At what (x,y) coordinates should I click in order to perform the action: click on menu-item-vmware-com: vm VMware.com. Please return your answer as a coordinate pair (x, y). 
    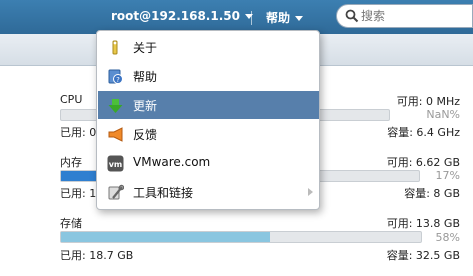
    Looking at the image, I should click on (208, 163).